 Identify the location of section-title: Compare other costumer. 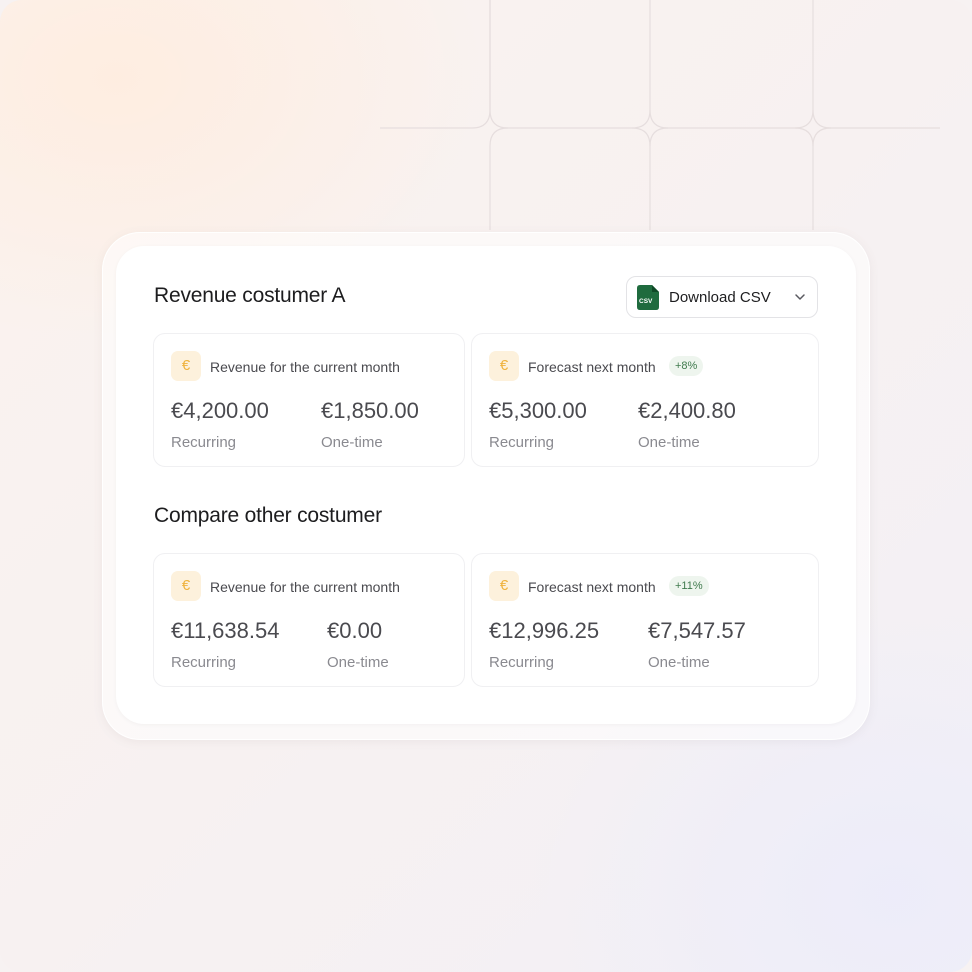
(268, 515).